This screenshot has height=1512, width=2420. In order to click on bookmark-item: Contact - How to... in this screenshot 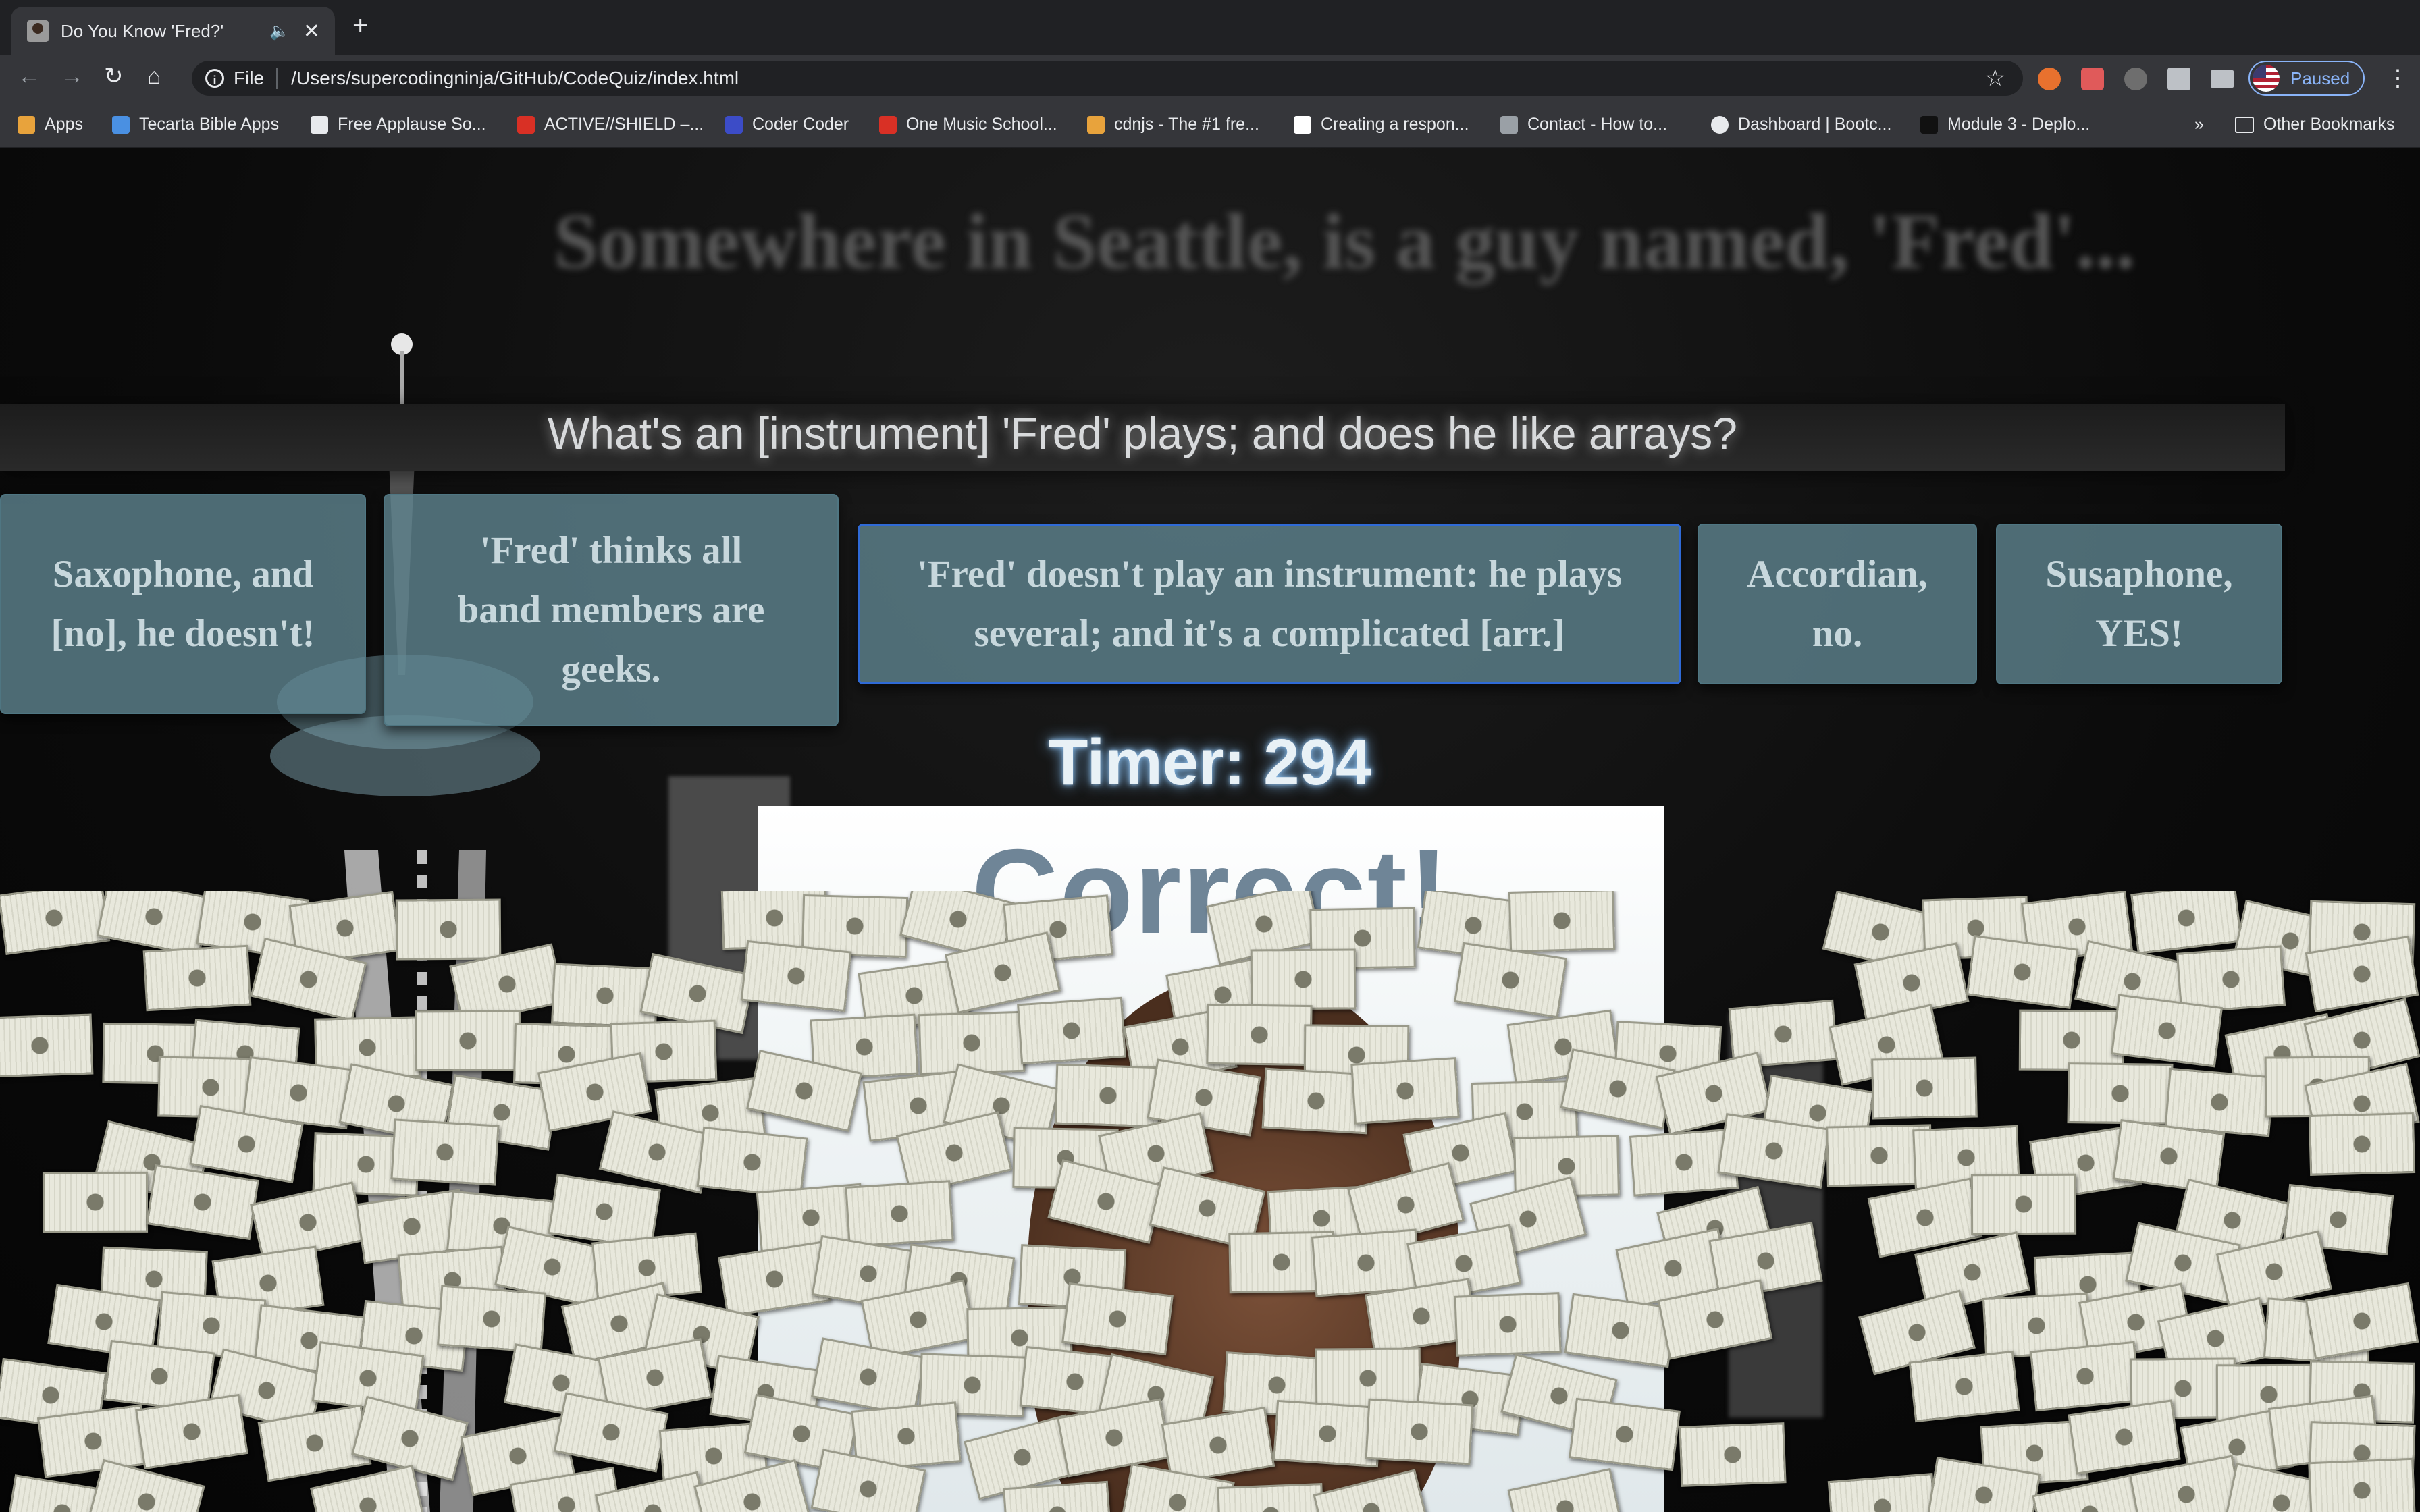, I will do `click(1583, 124)`.